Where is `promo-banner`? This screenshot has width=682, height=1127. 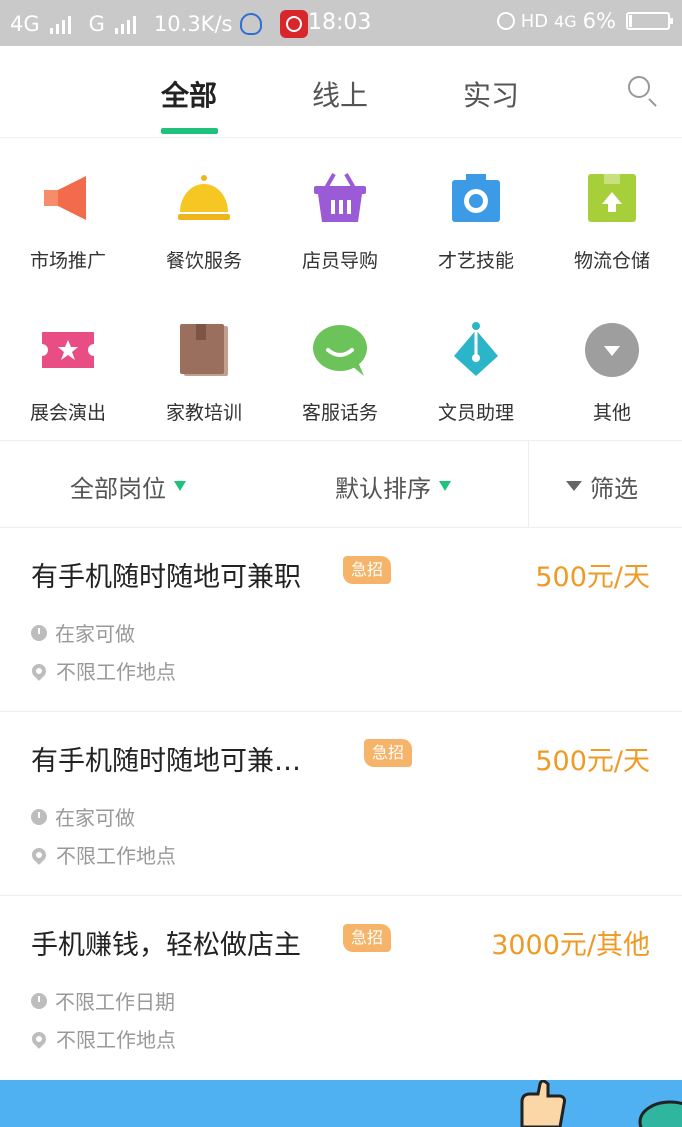
promo-banner is located at coordinates (341, 1103).